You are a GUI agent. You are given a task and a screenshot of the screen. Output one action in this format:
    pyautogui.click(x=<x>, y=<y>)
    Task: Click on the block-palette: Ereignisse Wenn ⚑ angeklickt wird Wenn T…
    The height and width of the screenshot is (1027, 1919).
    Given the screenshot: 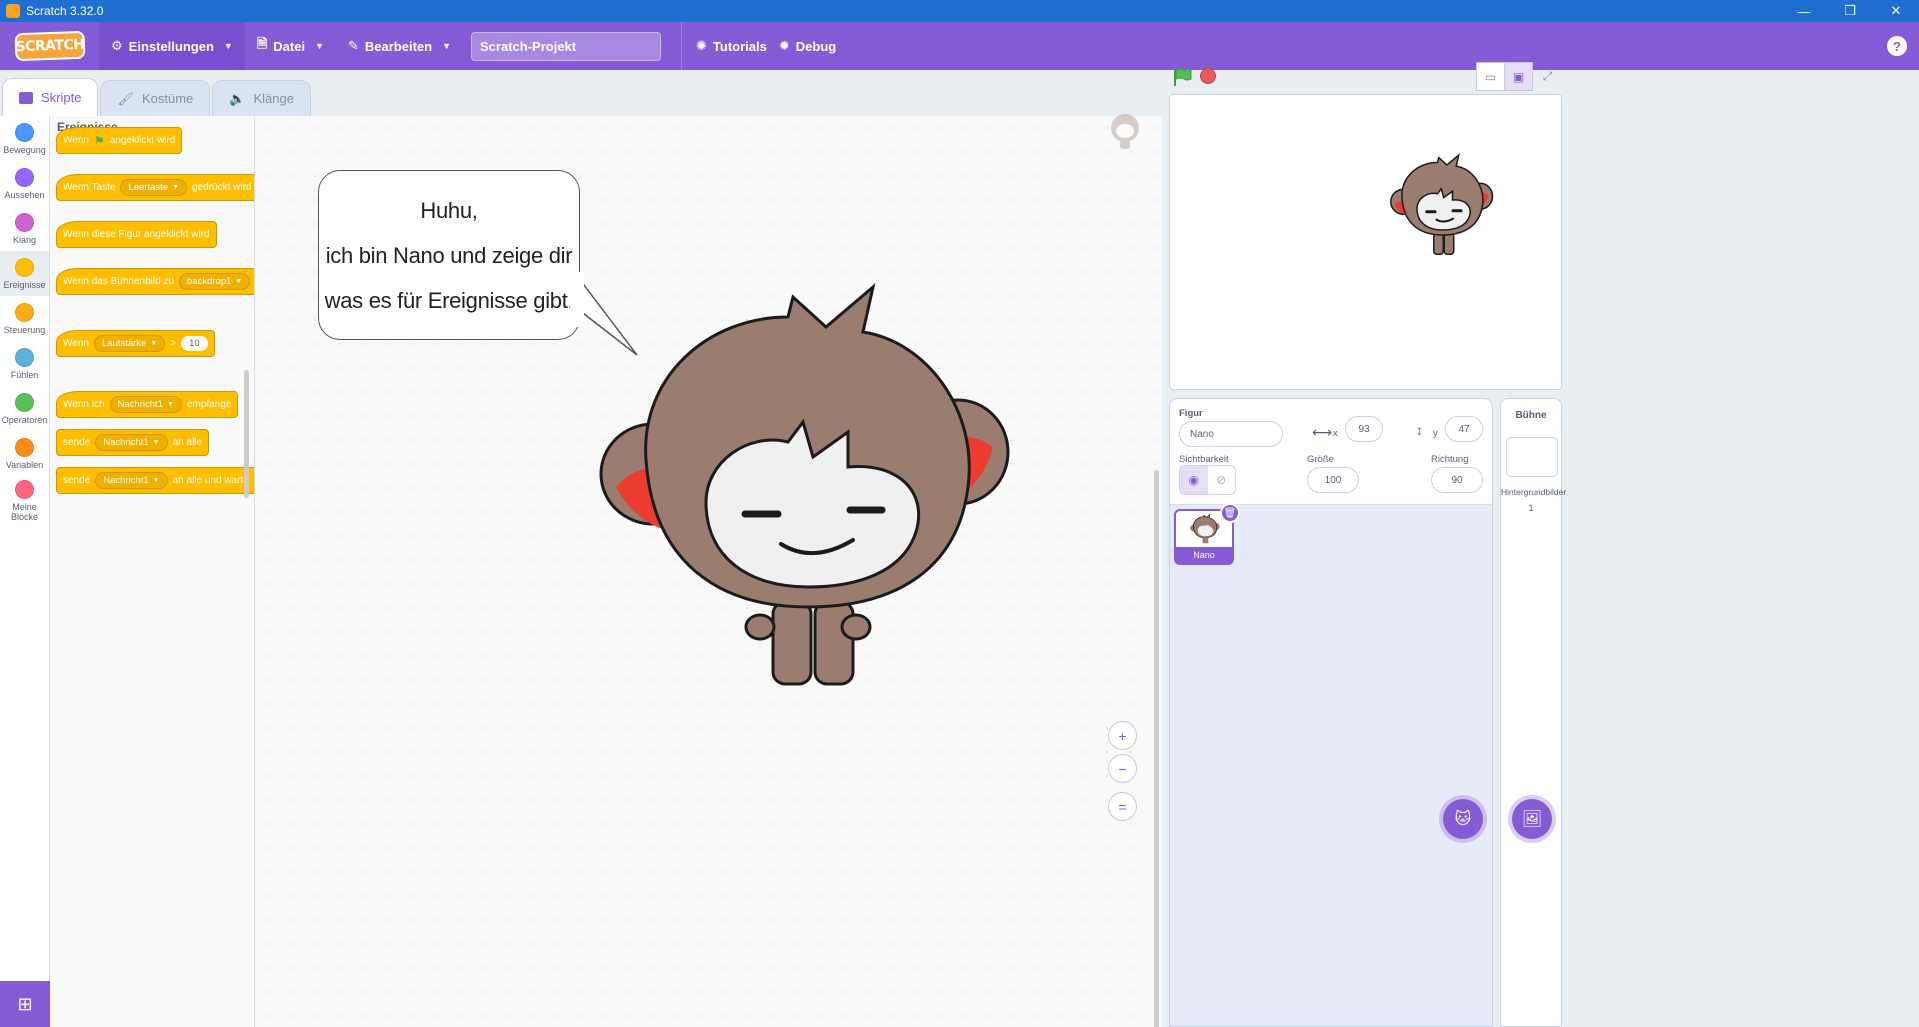 What is the action you would take?
    pyautogui.click(x=152, y=571)
    